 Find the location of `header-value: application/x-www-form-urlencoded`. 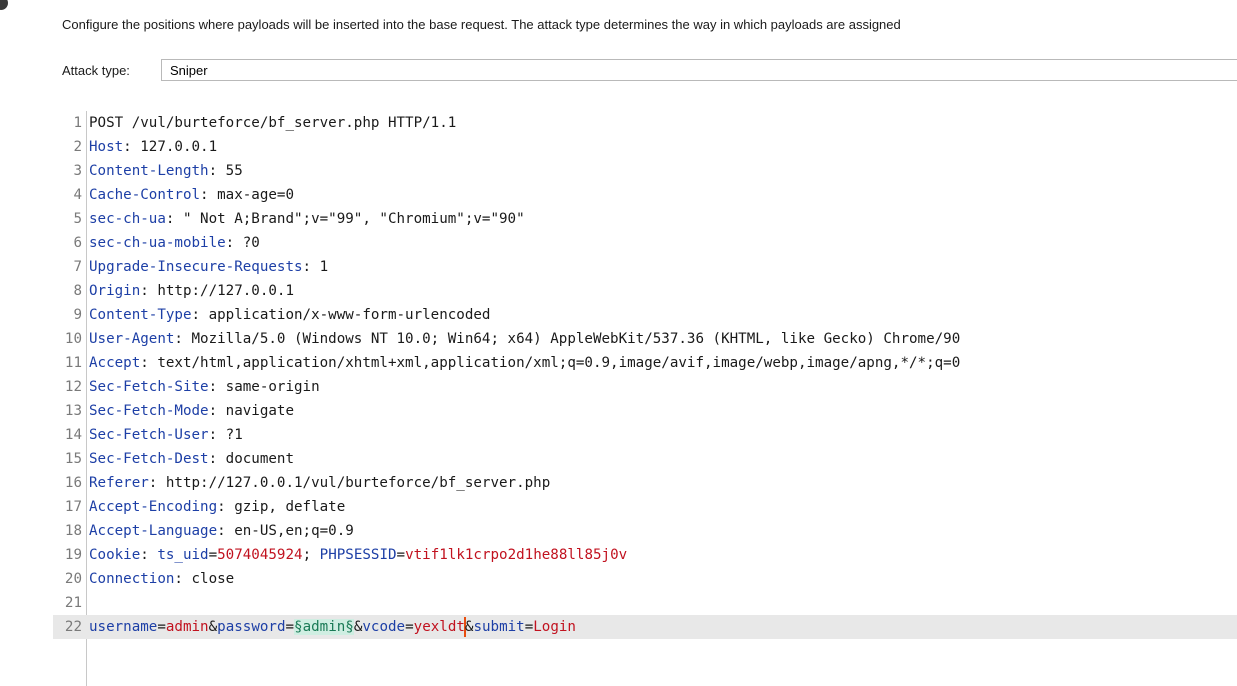

header-value: application/x-www-form-urlencoded is located at coordinates (345, 315).